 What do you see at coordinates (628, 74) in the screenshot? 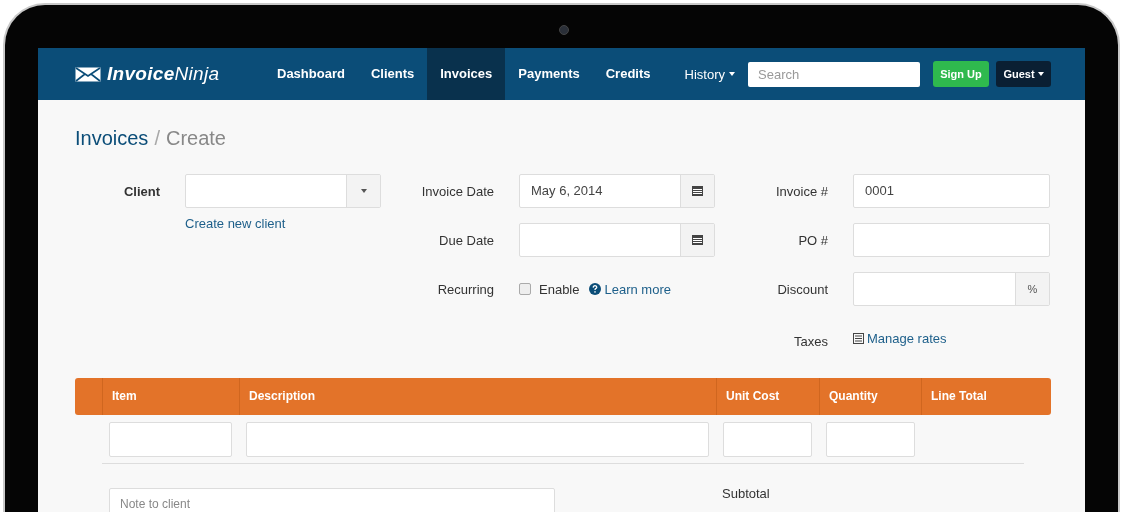
I see `nav-link: Credits` at bounding box center [628, 74].